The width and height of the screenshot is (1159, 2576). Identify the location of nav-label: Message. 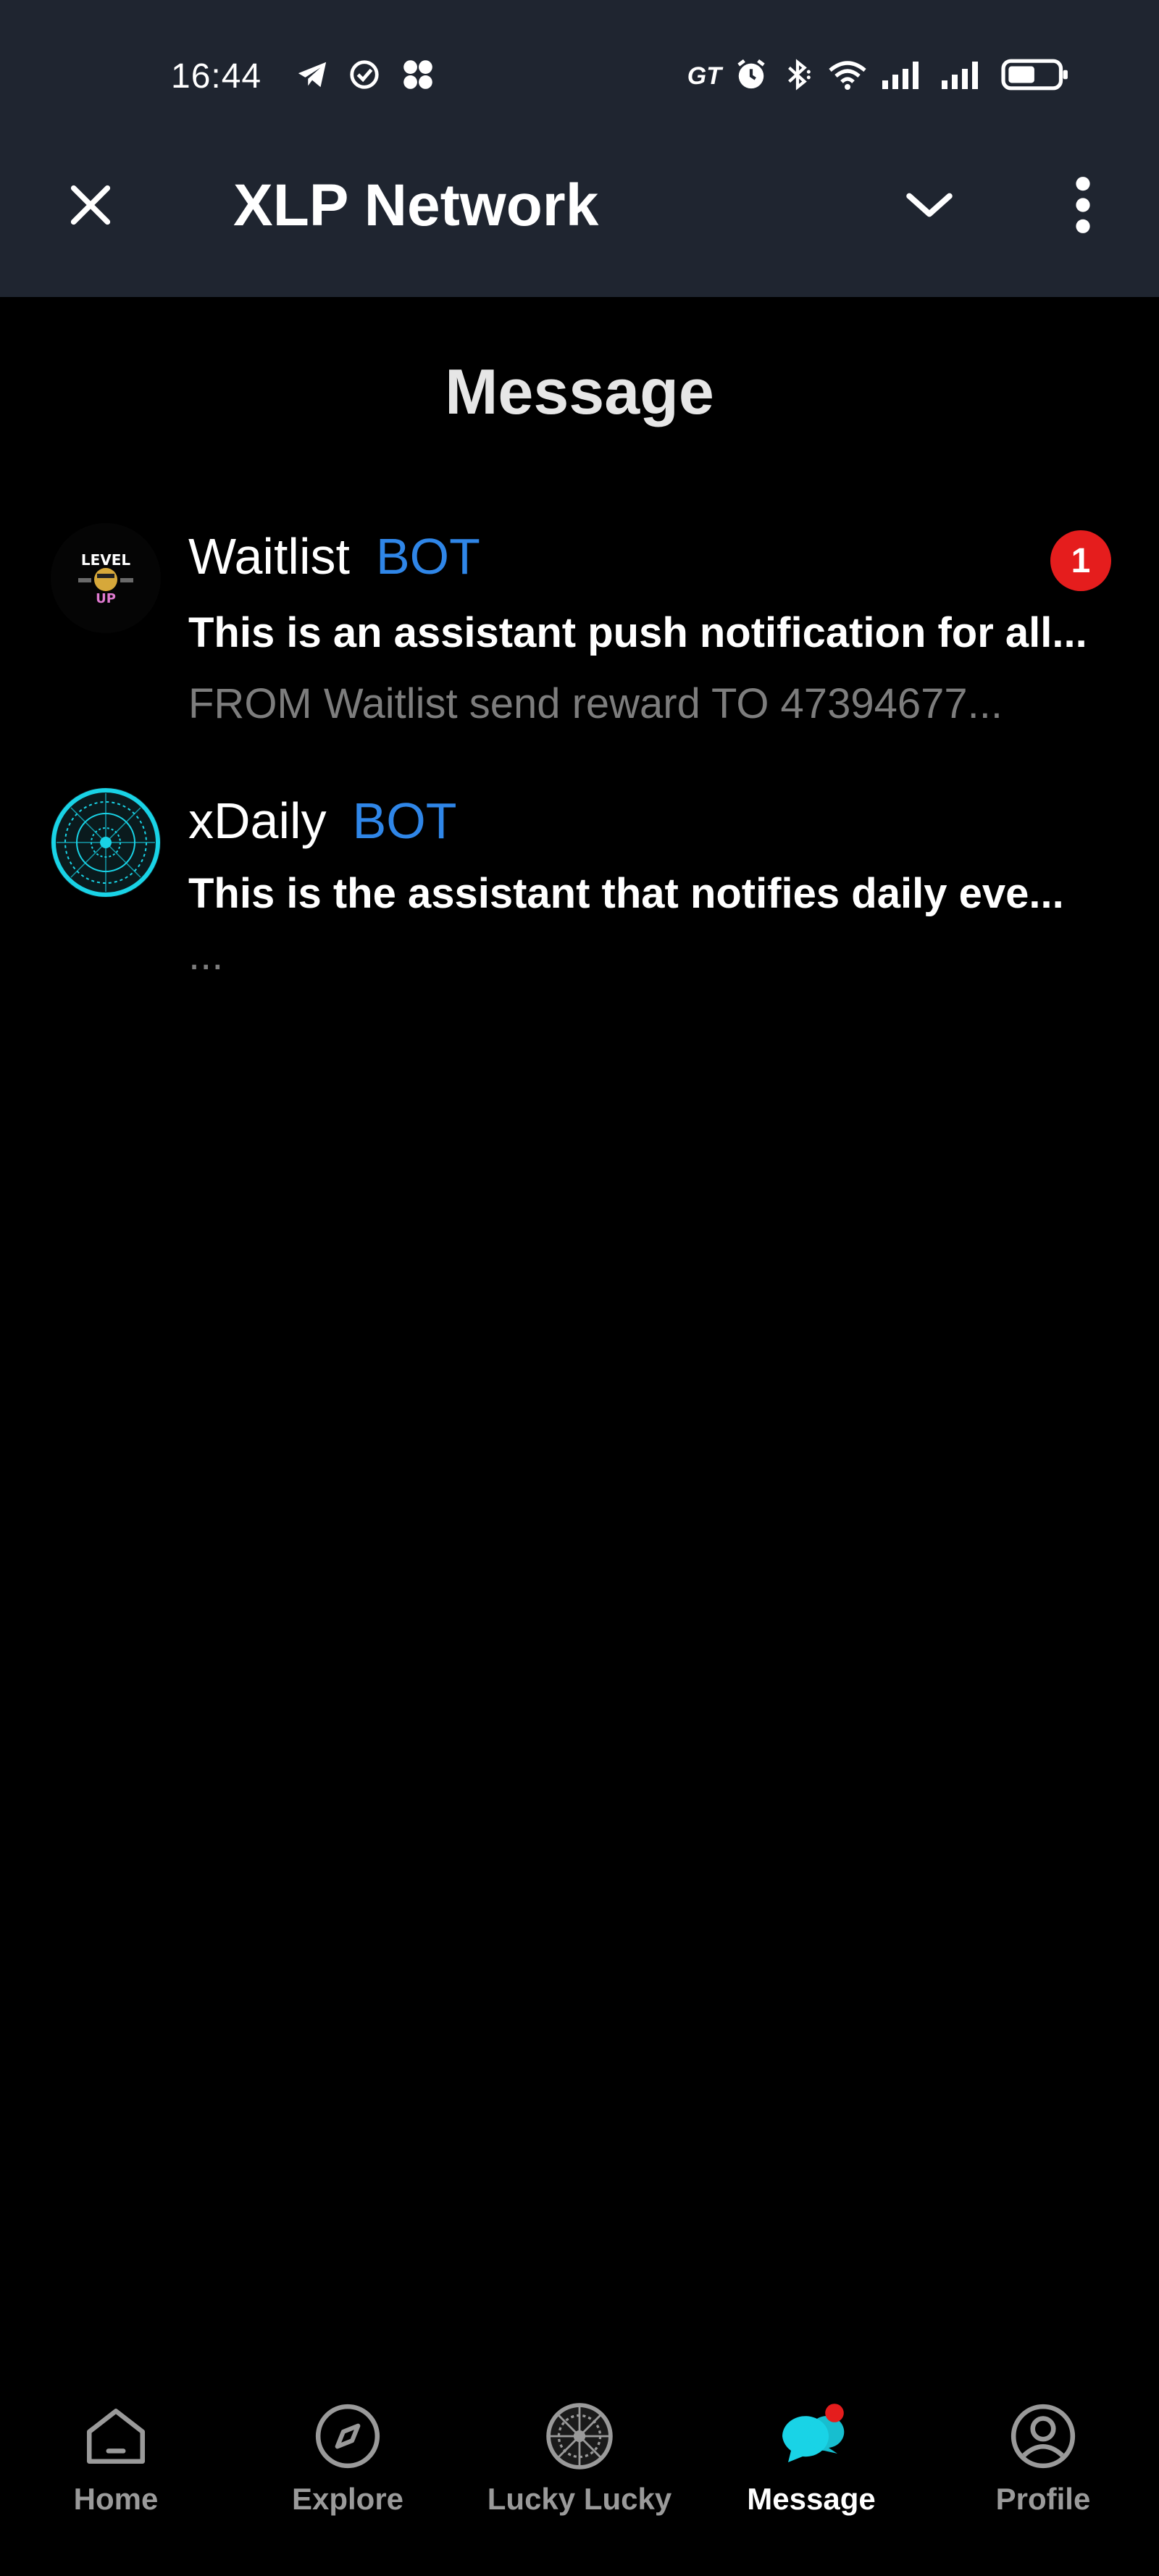
(811, 2499).